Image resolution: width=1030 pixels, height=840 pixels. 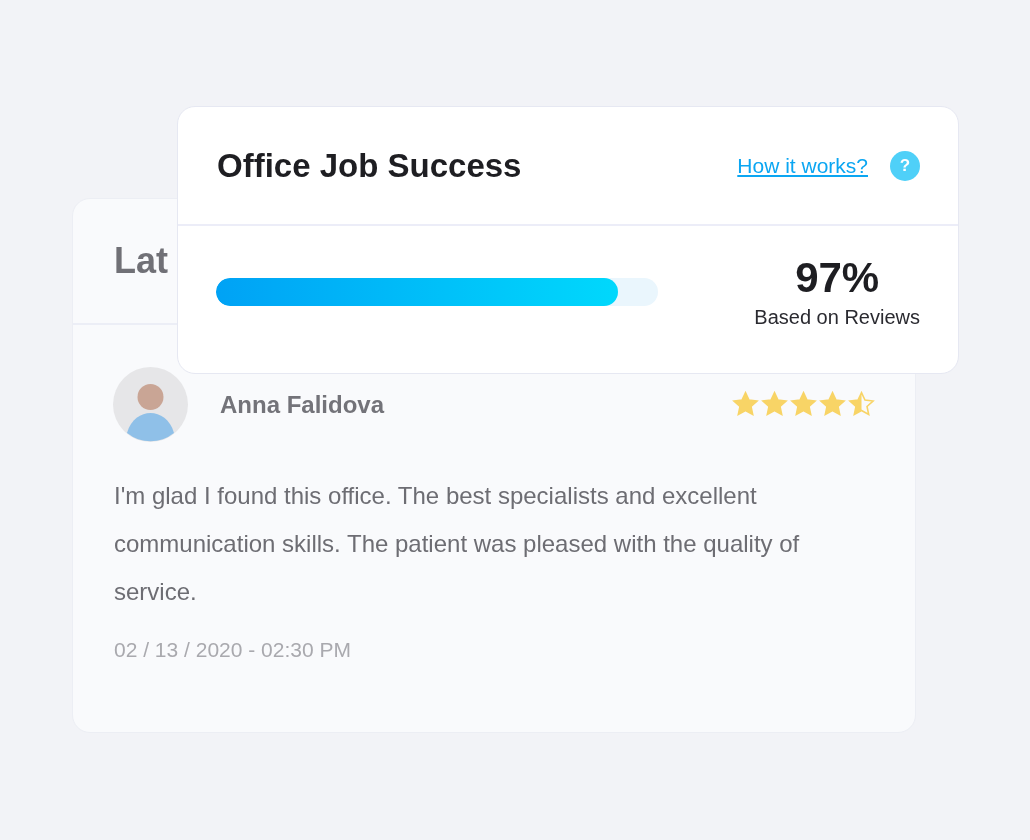 I want to click on percentage-caption: Based on Reviews, so click(x=837, y=317).